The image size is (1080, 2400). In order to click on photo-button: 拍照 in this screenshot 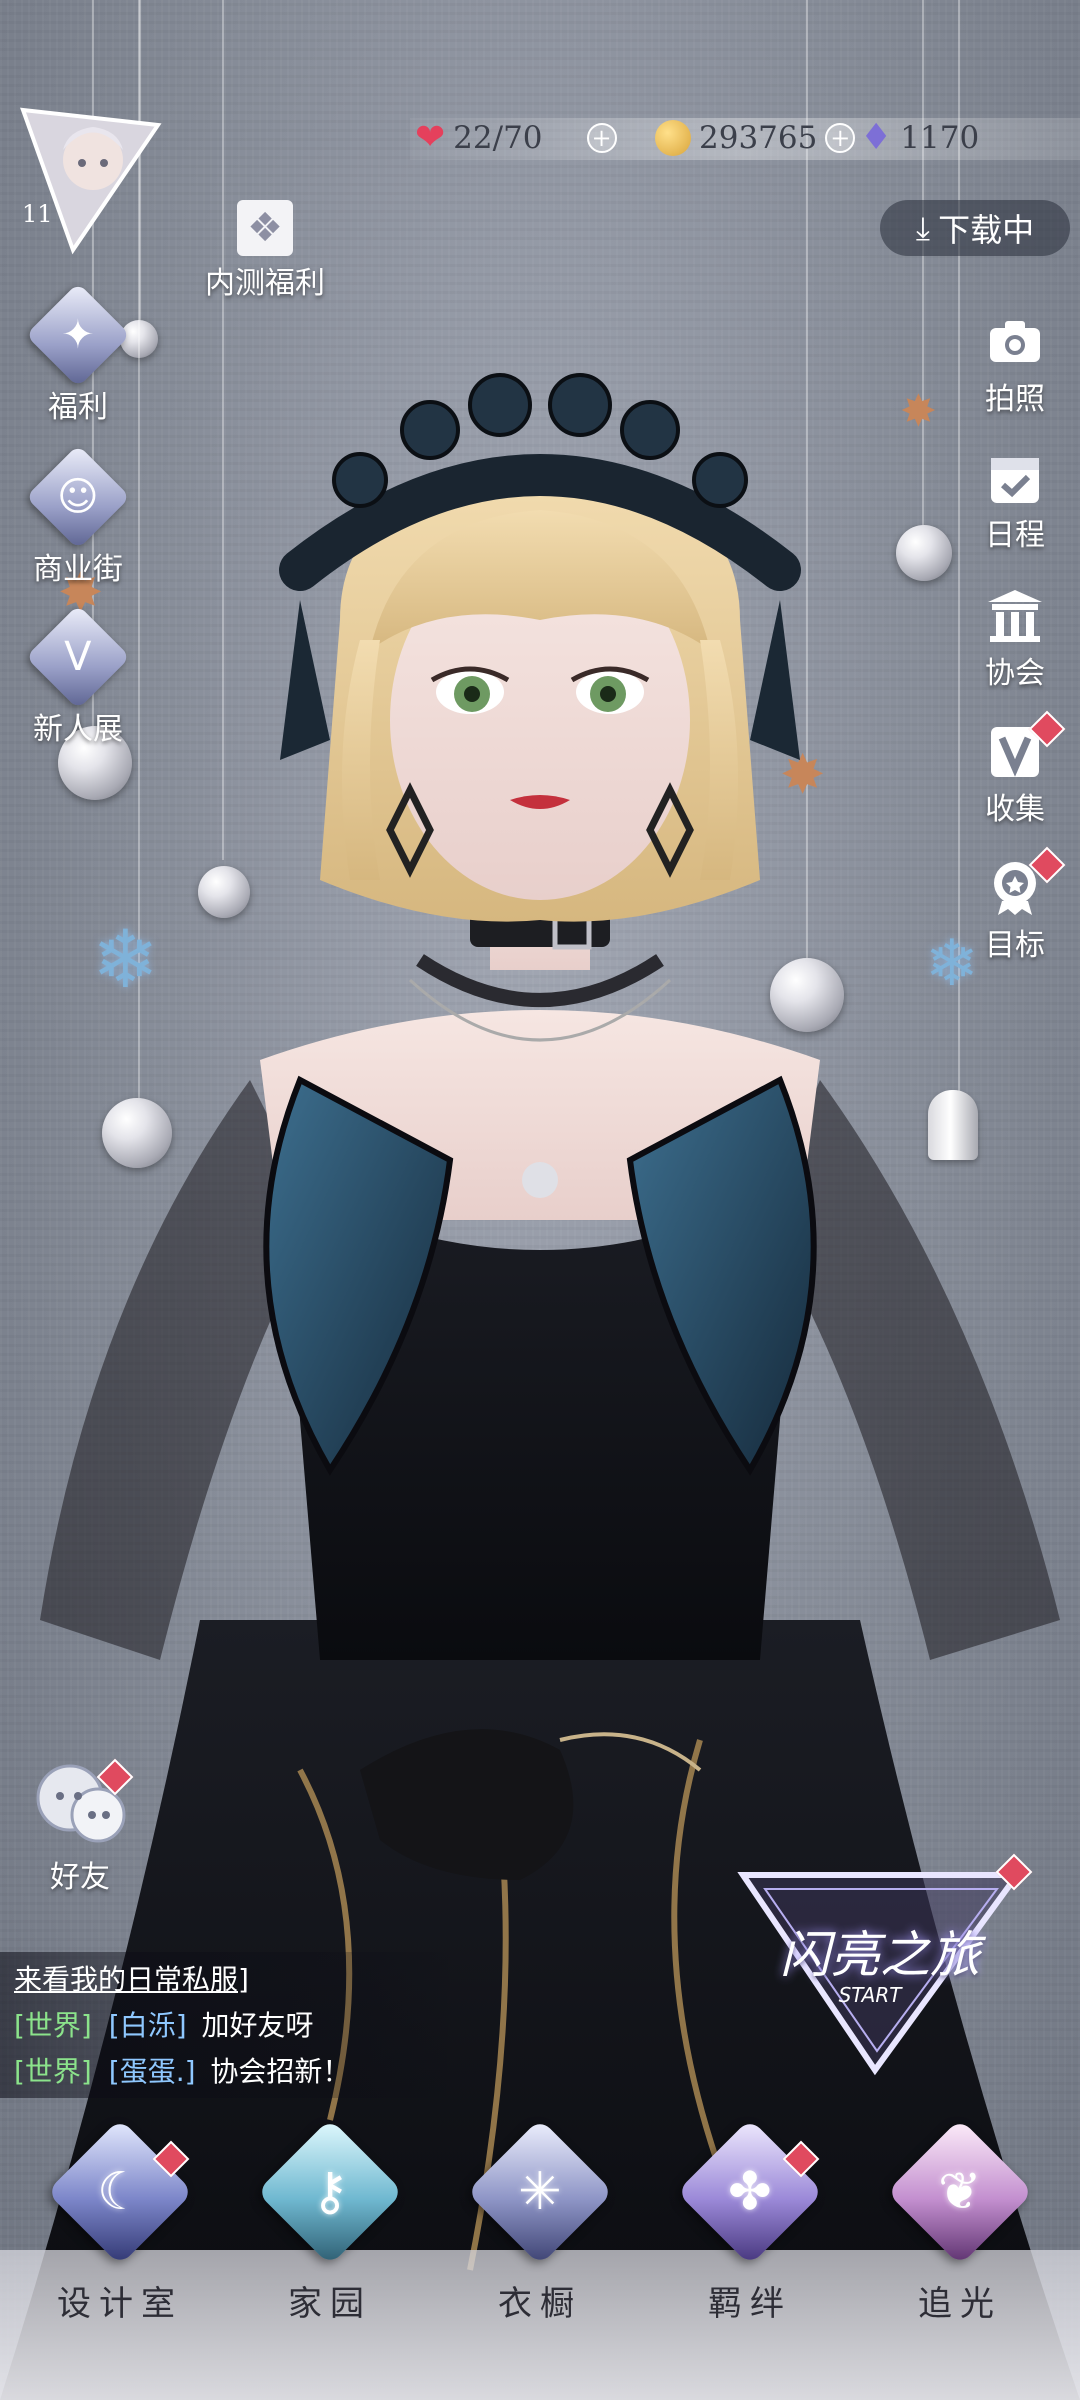, I will do `click(1015, 365)`.